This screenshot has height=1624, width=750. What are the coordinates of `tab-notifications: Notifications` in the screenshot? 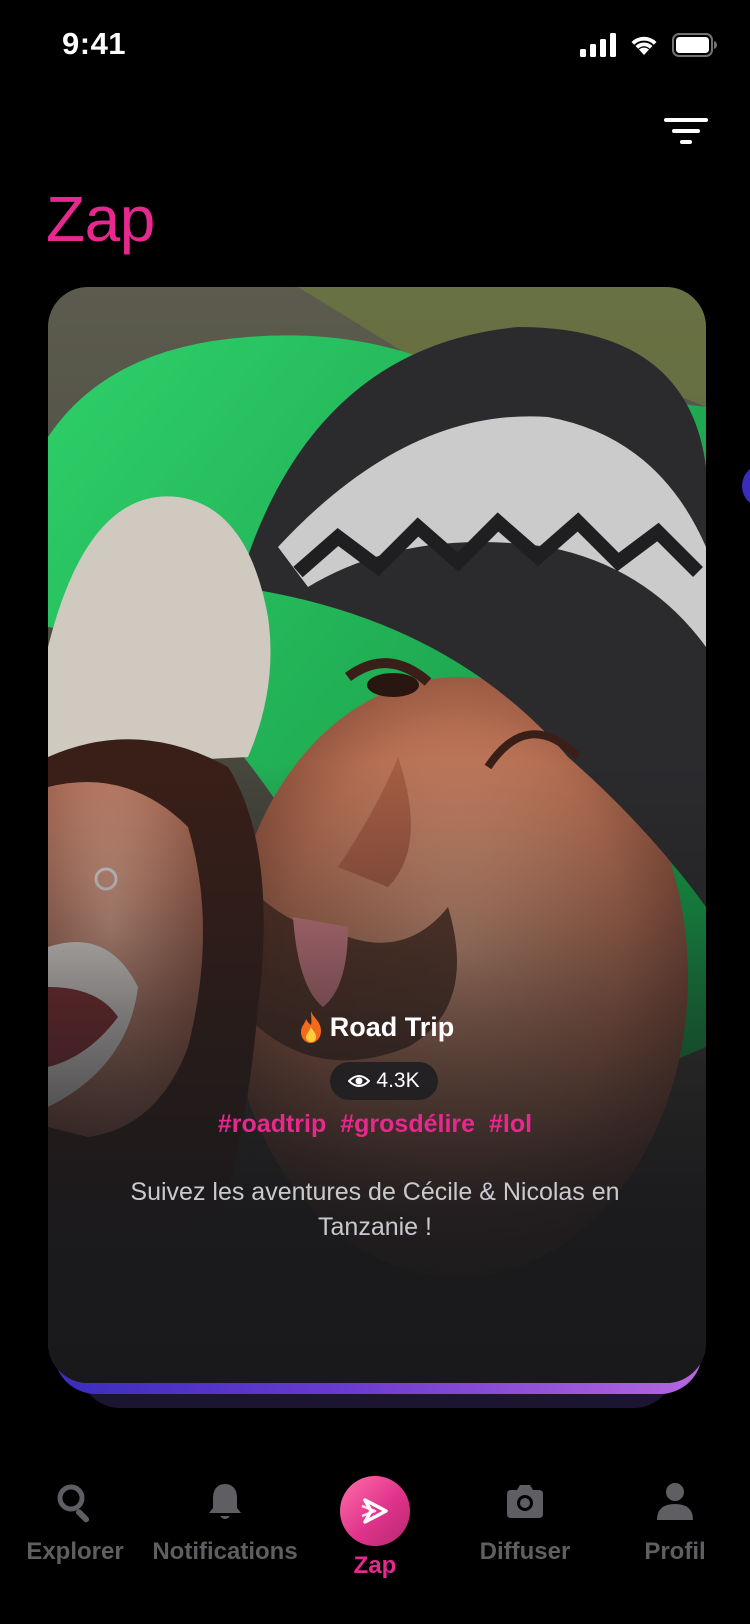 It's located at (225, 1520).